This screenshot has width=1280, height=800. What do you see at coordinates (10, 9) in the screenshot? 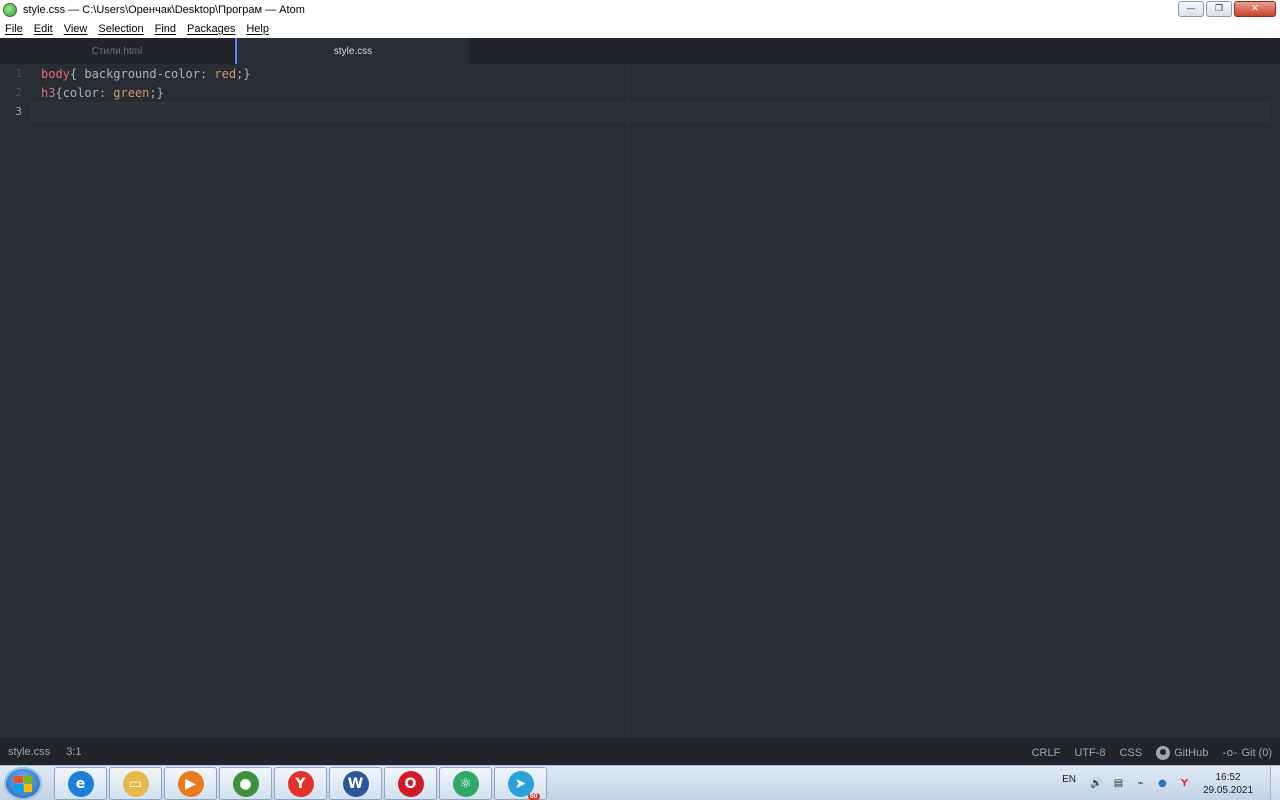
I see `atom-app-icon` at bounding box center [10, 9].